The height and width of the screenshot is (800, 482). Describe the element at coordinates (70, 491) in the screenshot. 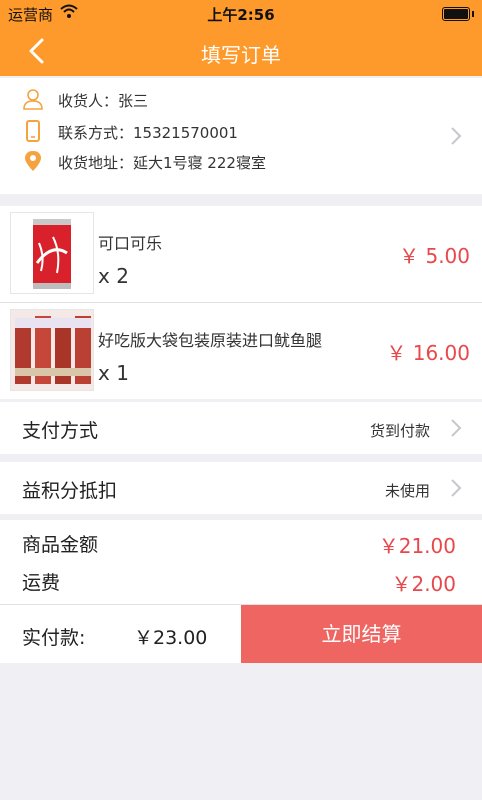

I see `points-deduction-label: 益积分抵扣` at that location.